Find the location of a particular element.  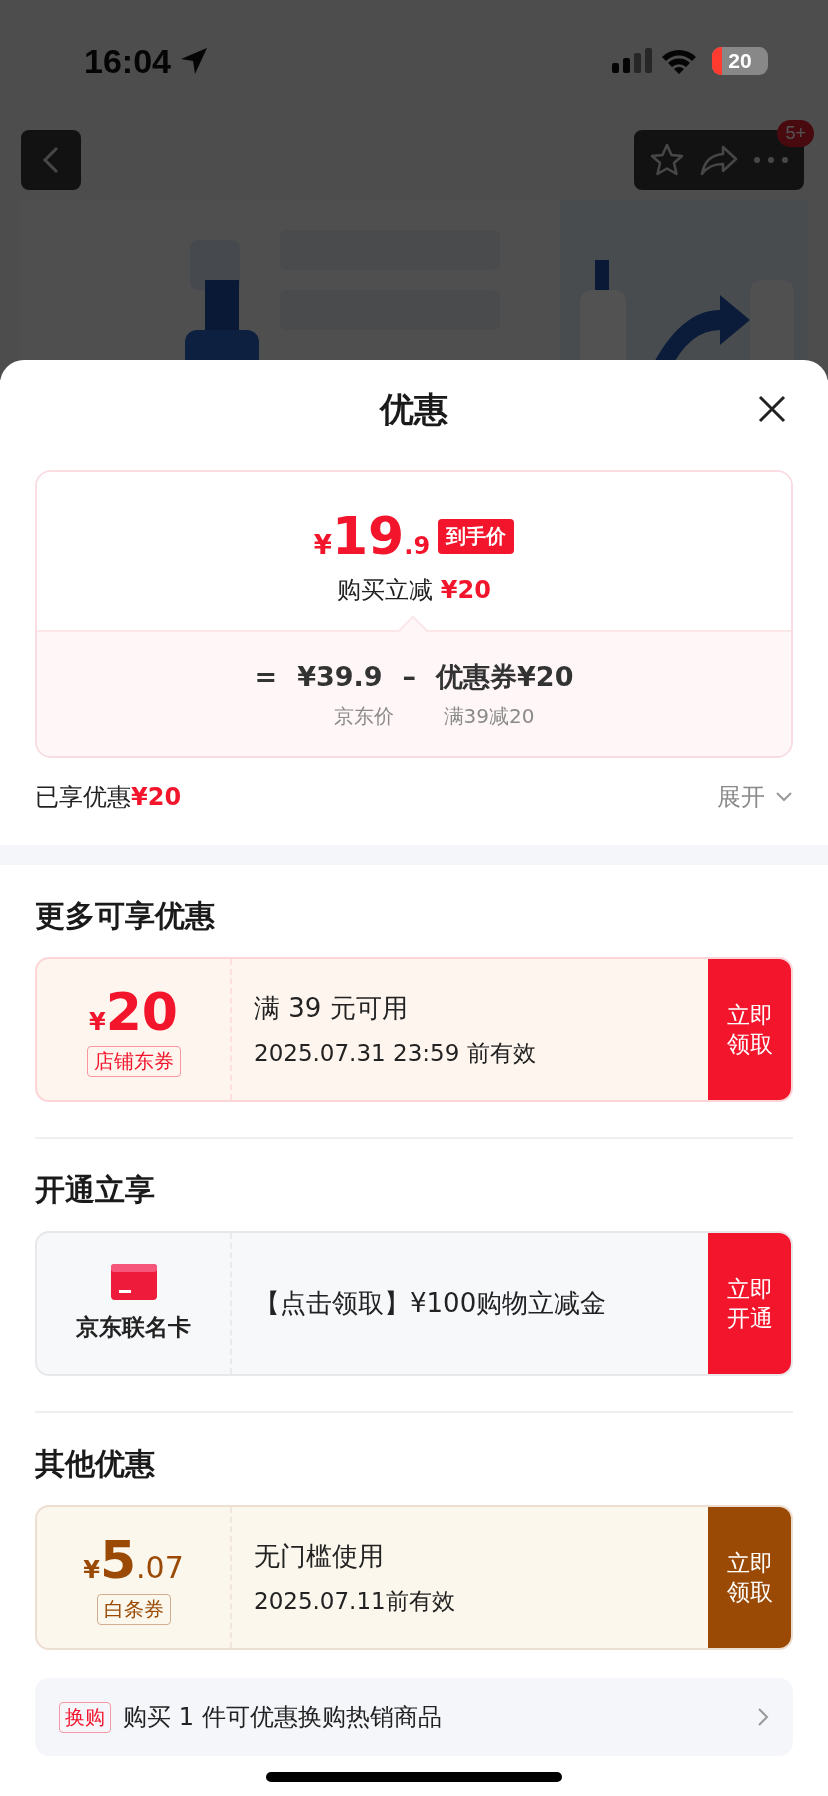

chevron-down-icon is located at coordinates (784, 796).